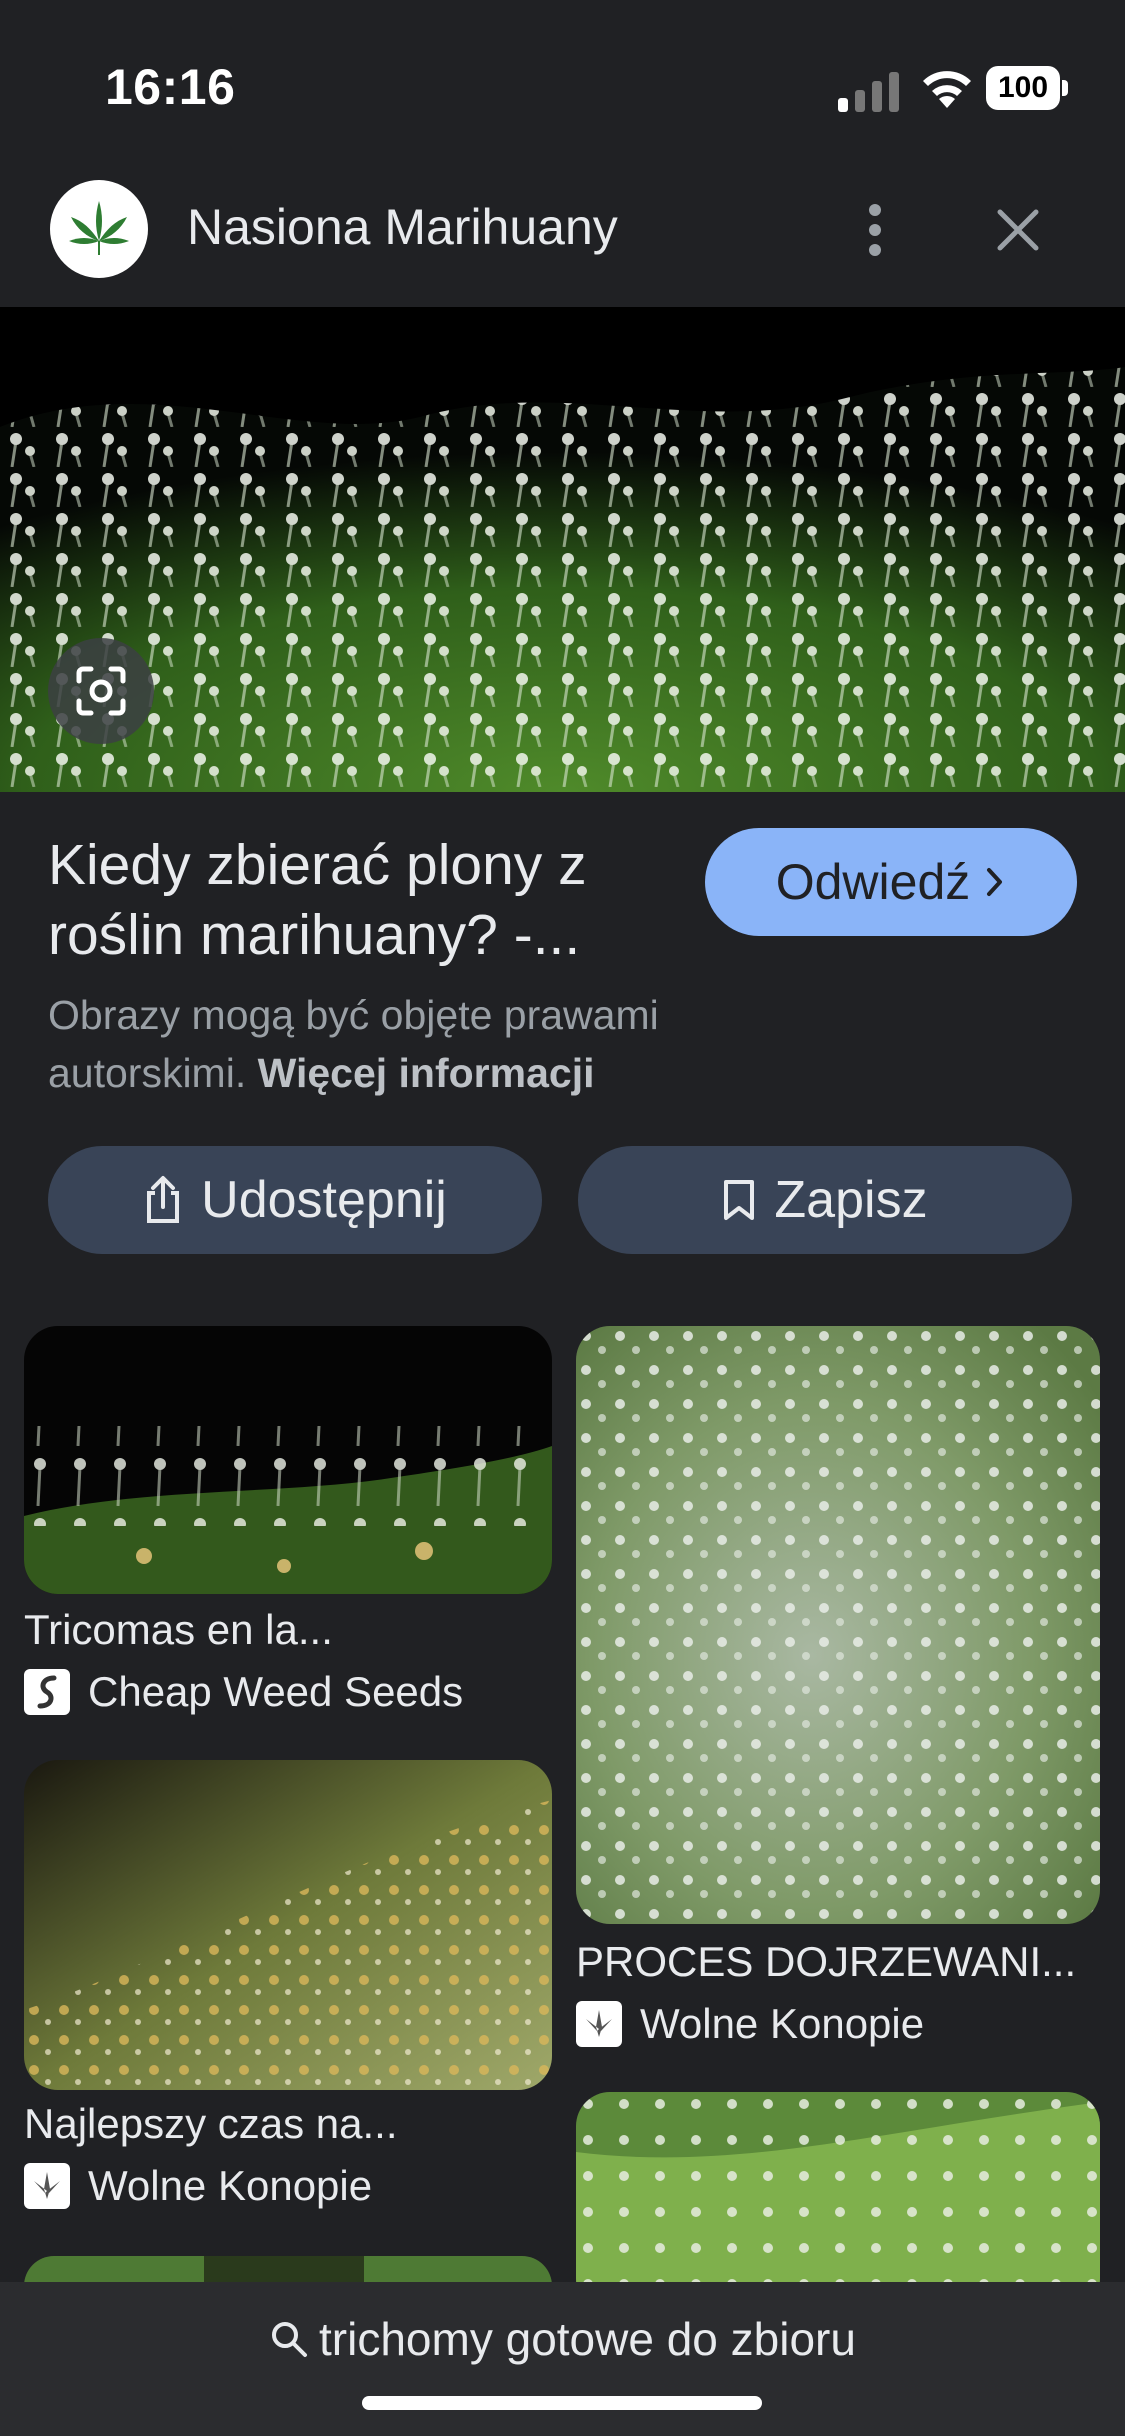 The image size is (1125, 2436). I want to click on close-button, so click(1018, 230).